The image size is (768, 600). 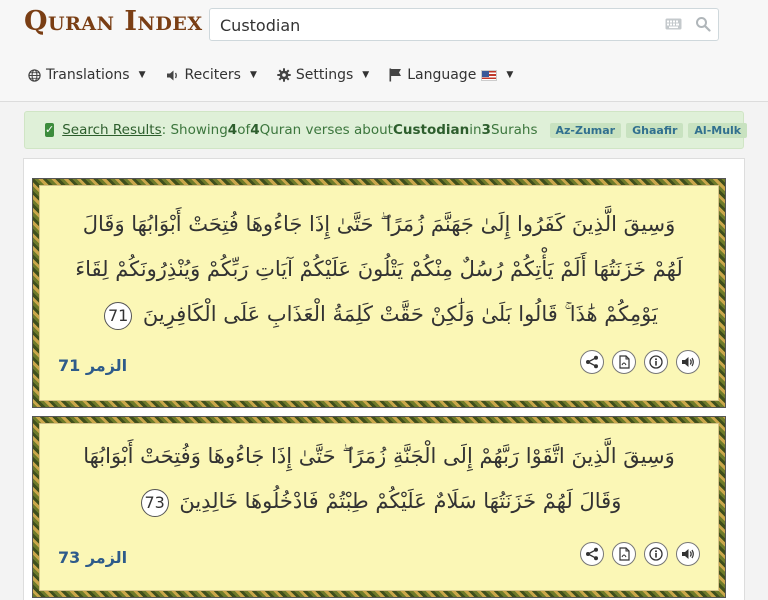 I want to click on keyboard-icon, so click(x=673, y=24).